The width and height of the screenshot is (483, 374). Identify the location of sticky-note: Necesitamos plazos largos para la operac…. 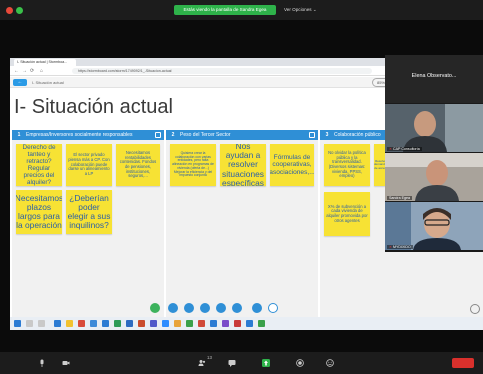
(39, 212).